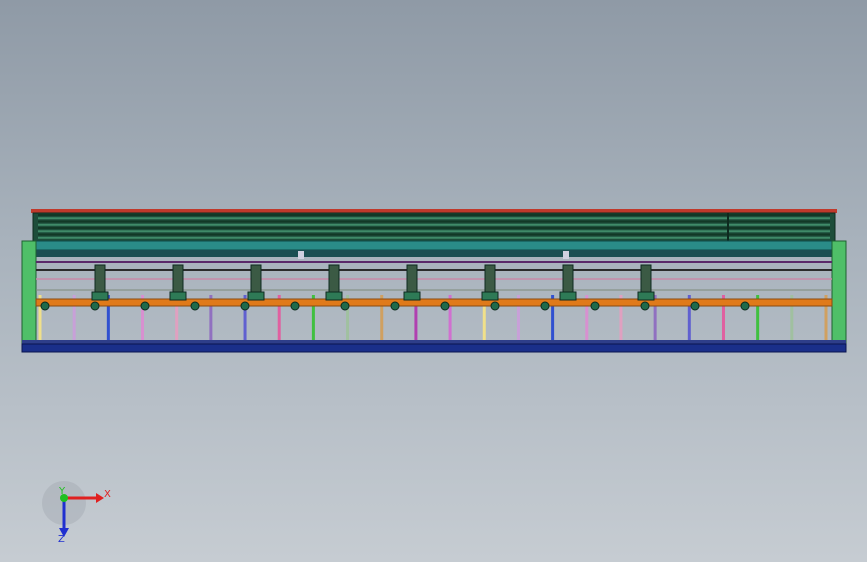  I want to click on frame-shadow-beam, so click(434, 253).